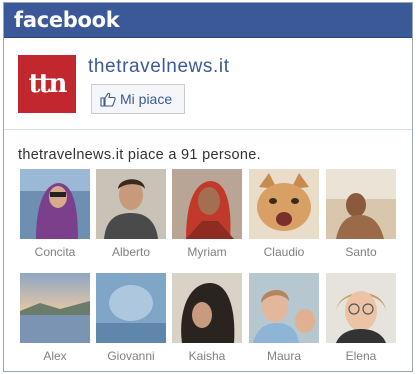 Image resolution: width=418 pixels, height=374 pixels. I want to click on fan-item: Giovanni, so click(131, 318).